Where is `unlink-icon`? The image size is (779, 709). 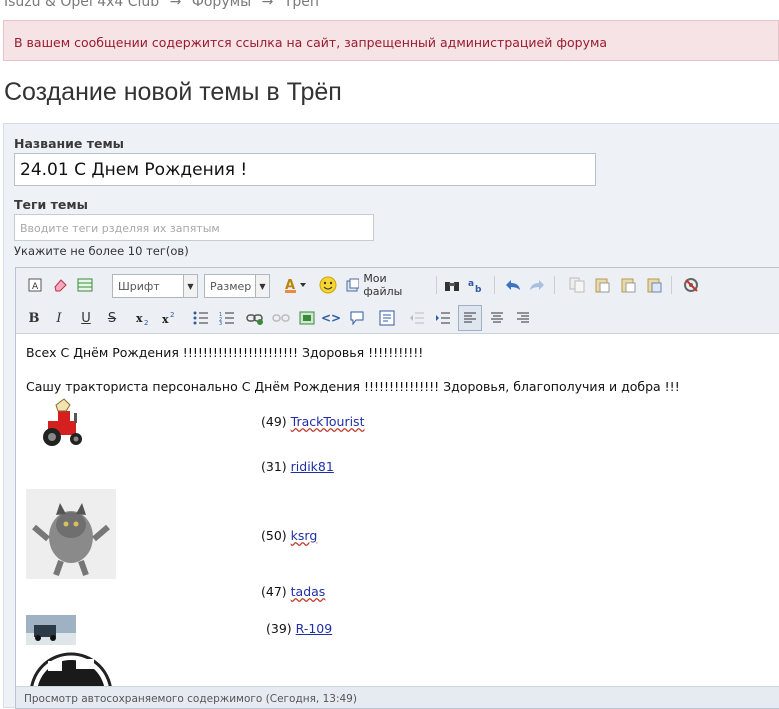 unlink-icon is located at coordinates (281, 318).